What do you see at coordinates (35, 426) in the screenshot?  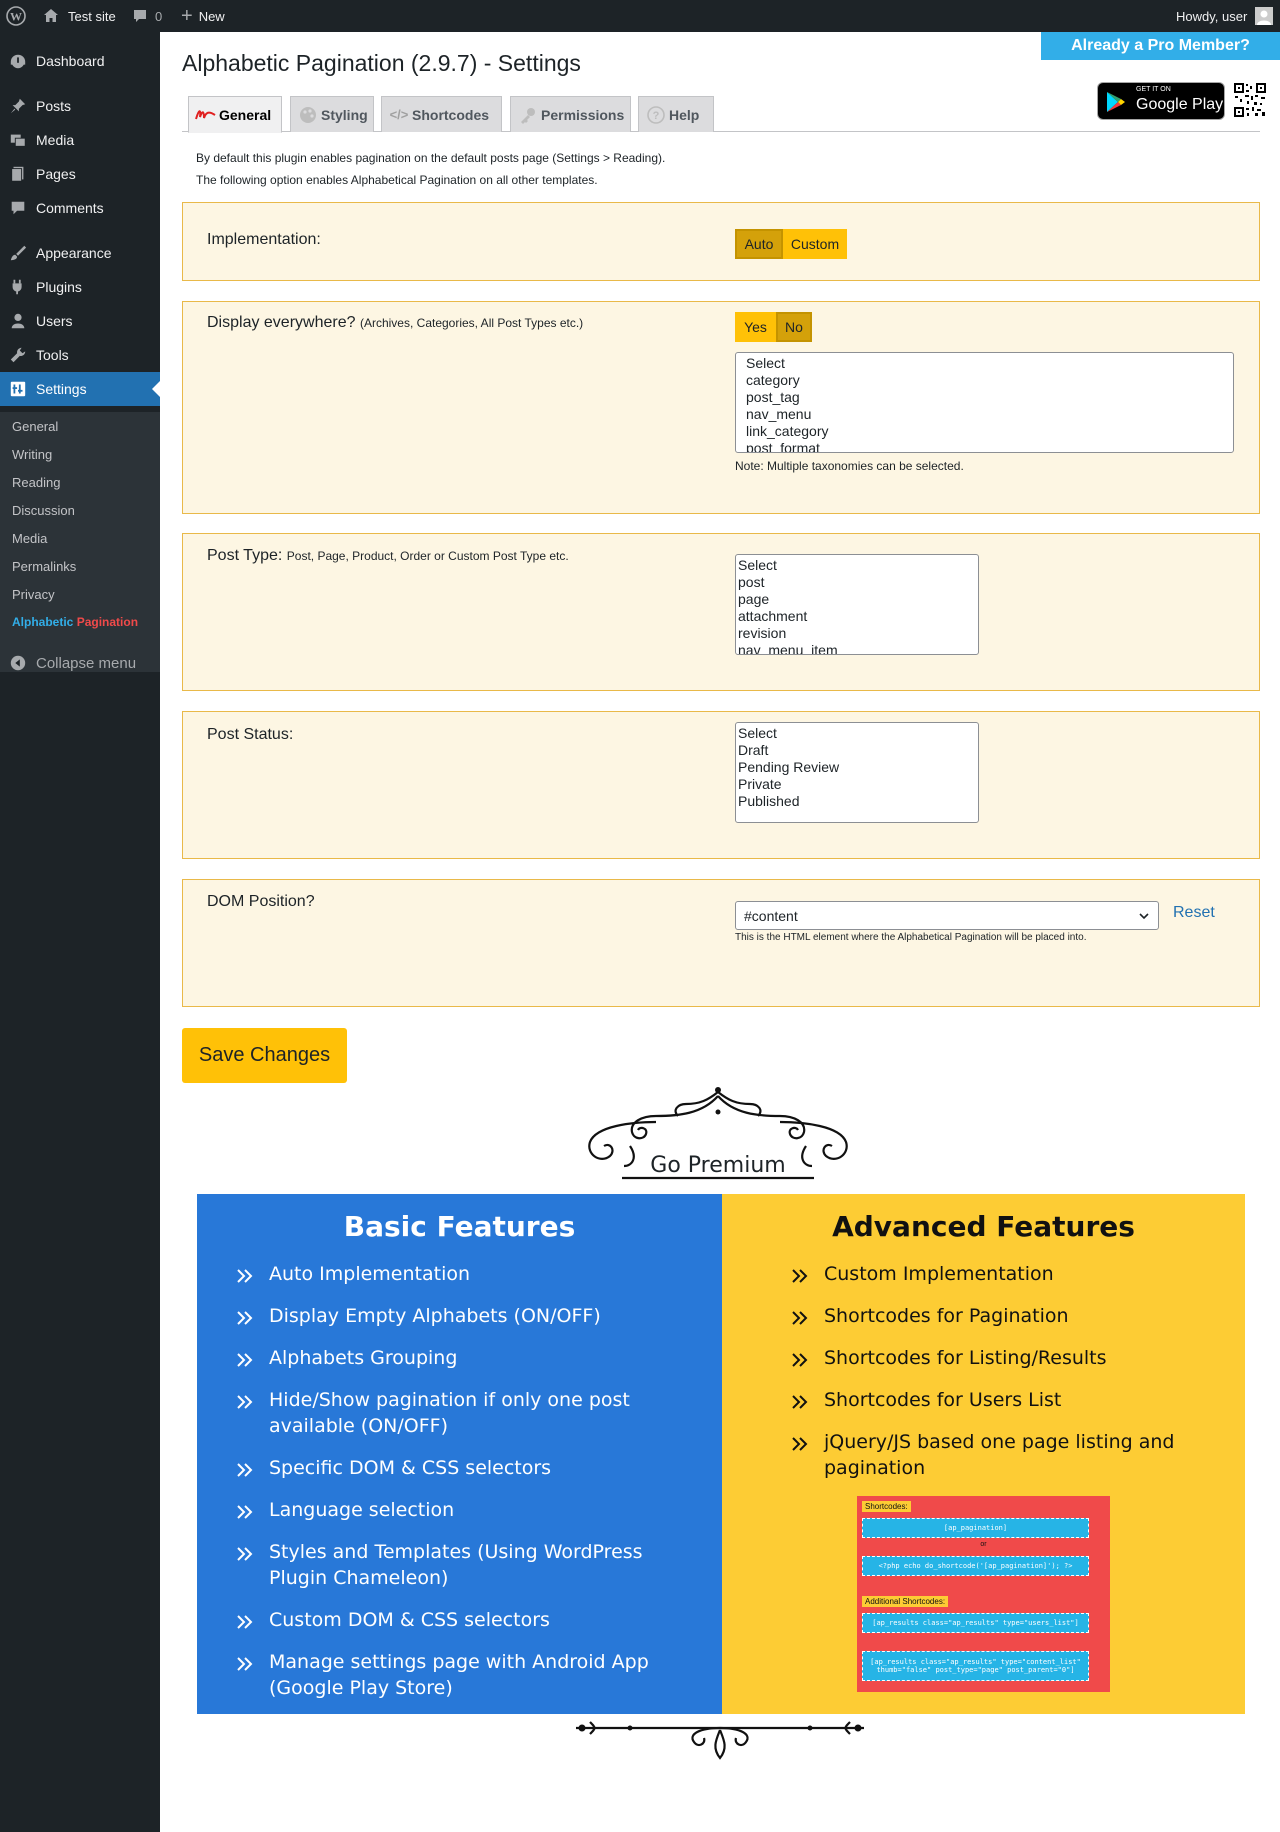 I see `submenu-general: General` at bounding box center [35, 426].